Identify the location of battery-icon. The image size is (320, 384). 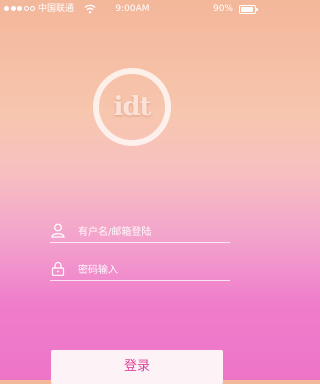
(249, 9).